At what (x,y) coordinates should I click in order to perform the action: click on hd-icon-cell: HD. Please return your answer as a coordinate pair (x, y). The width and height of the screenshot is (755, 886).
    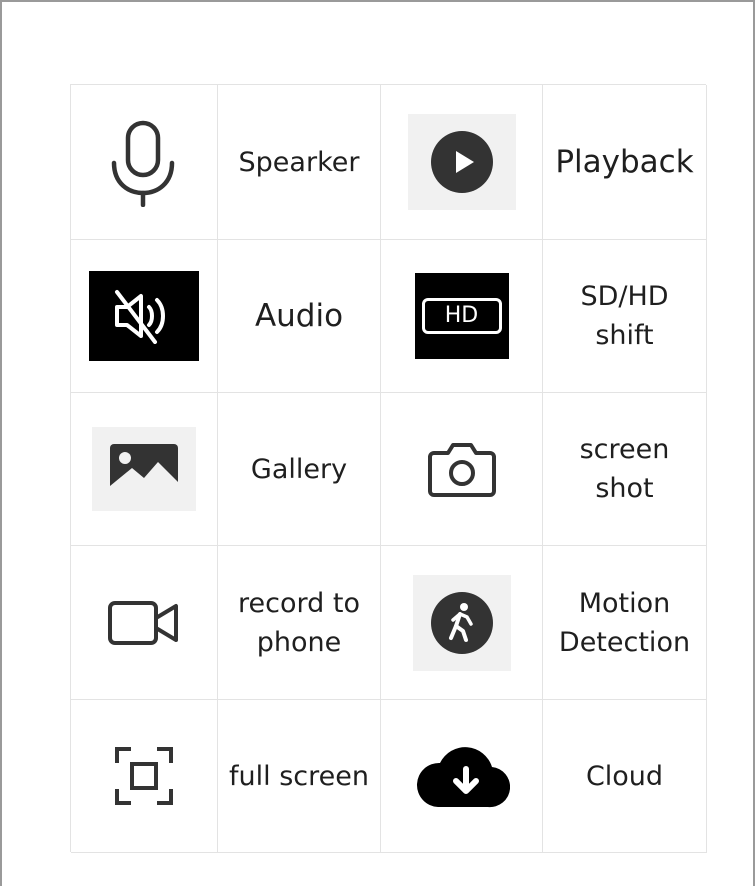
    Looking at the image, I should click on (462, 316).